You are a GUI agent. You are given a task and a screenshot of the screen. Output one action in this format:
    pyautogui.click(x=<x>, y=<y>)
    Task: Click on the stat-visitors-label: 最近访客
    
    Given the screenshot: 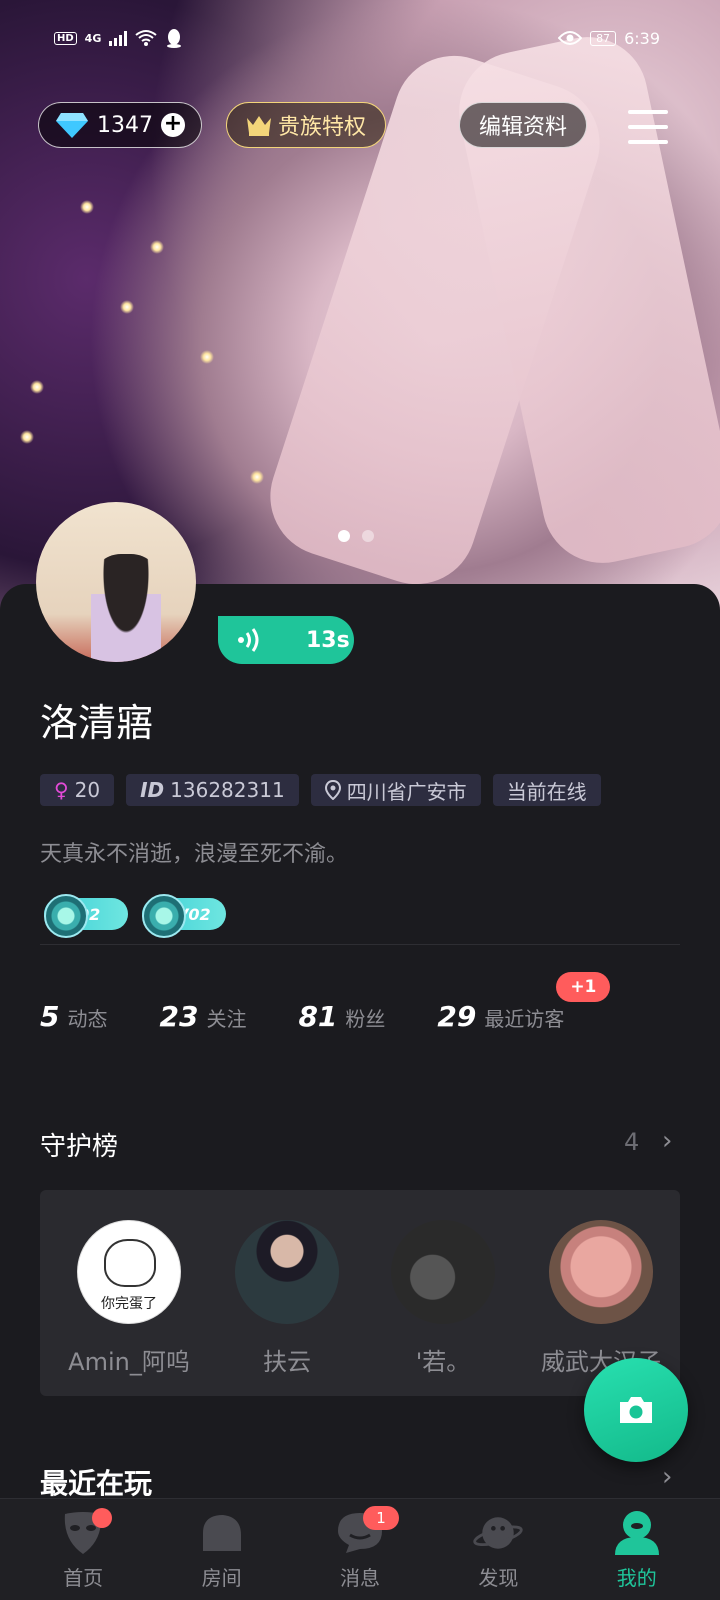 What is the action you would take?
    pyautogui.click(x=524, y=1019)
    